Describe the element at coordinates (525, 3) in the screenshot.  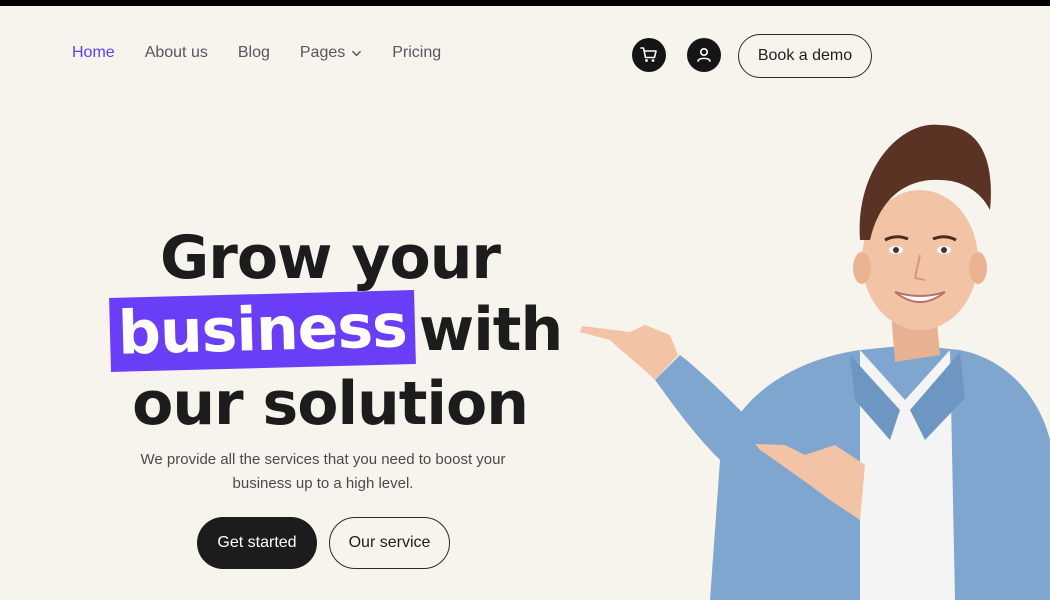
I see `window-top-strip` at that location.